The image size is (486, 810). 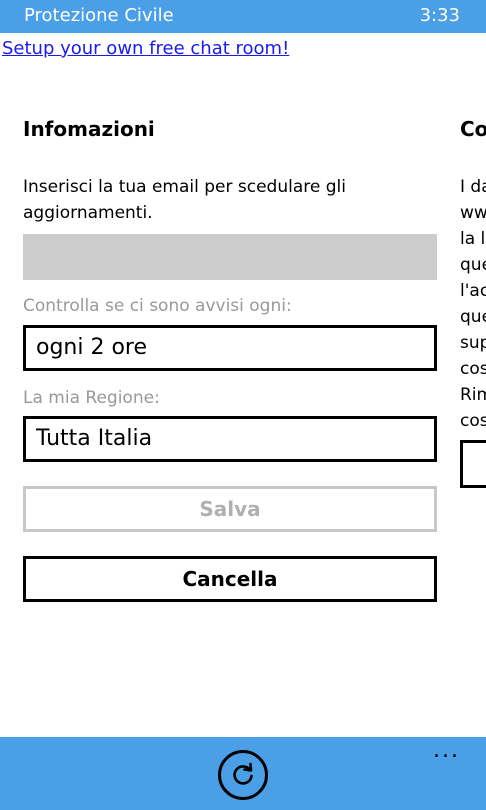 I want to click on clock: 3:33, so click(x=439, y=15).